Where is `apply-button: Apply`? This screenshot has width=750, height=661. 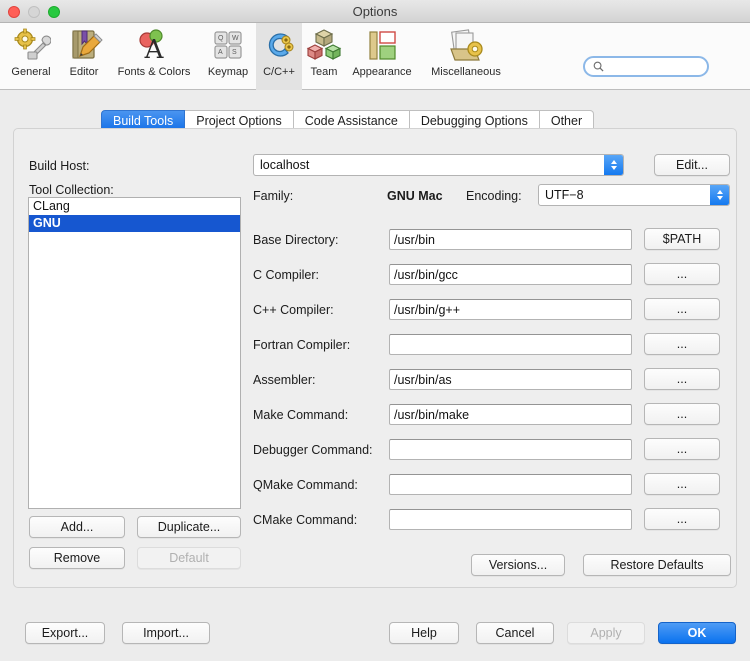 apply-button: Apply is located at coordinates (606, 633).